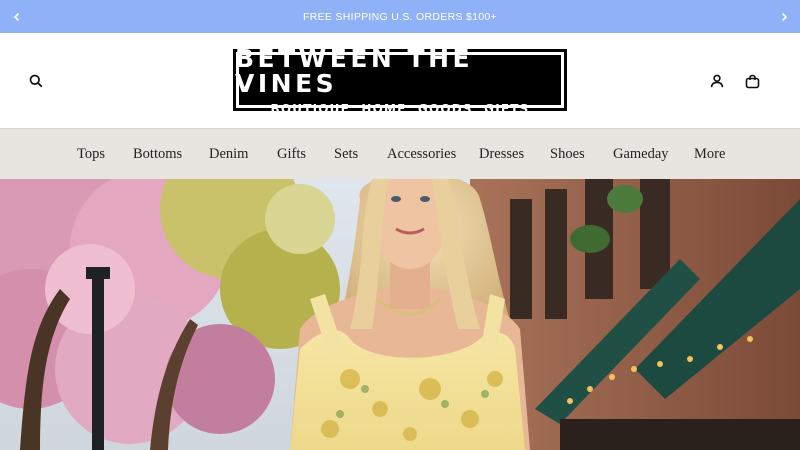 The height and width of the screenshot is (450, 800). I want to click on chevron-left-icon, so click(16, 16).